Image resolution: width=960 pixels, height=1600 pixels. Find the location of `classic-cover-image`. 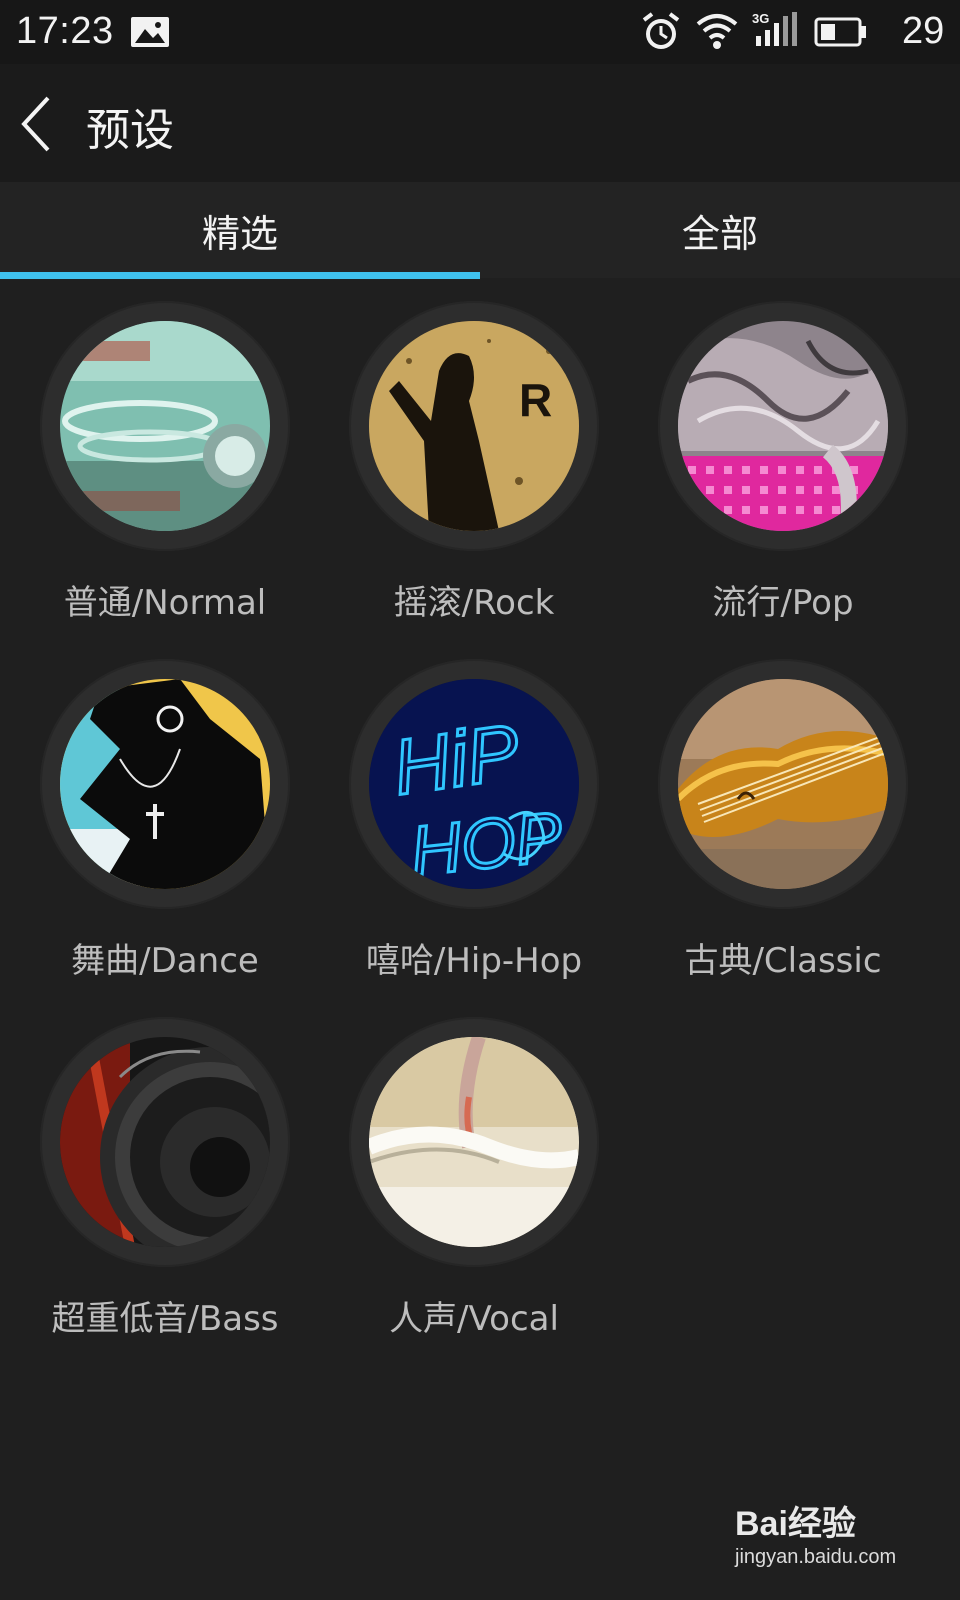

classic-cover-image is located at coordinates (783, 784).